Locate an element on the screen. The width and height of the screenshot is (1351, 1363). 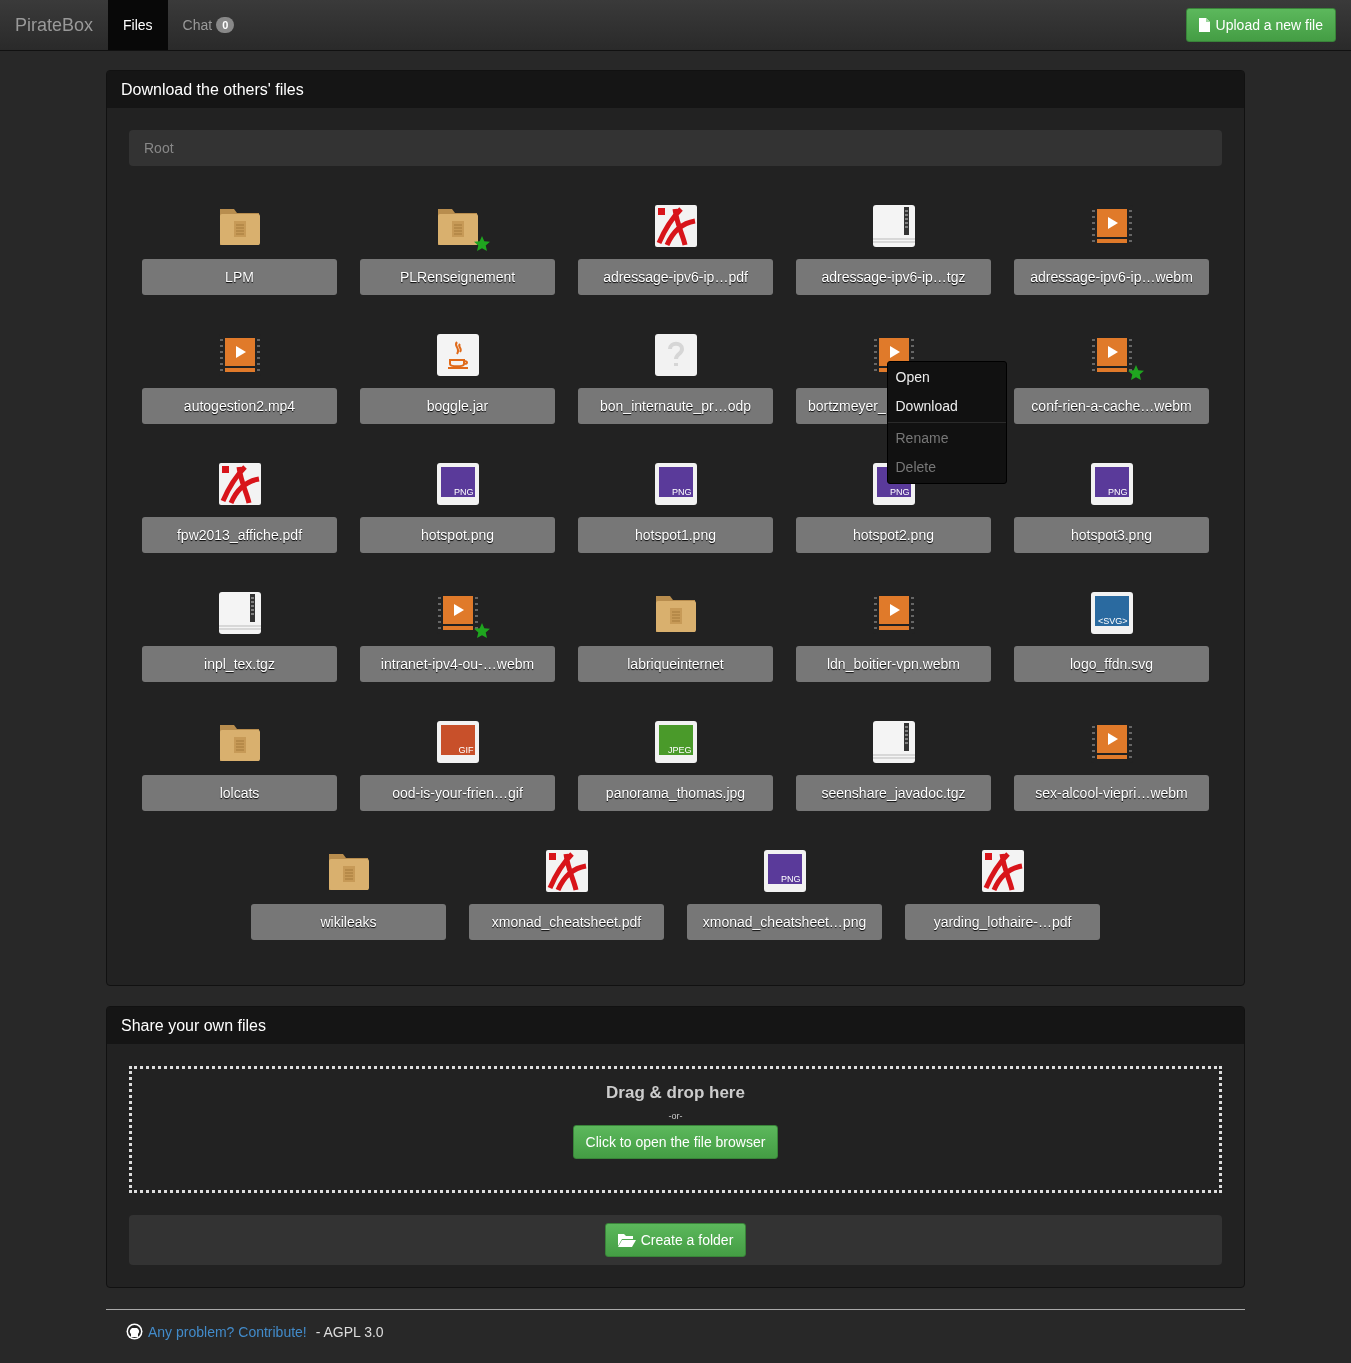
count-badge: 0 is located at coordinates (225, 25).